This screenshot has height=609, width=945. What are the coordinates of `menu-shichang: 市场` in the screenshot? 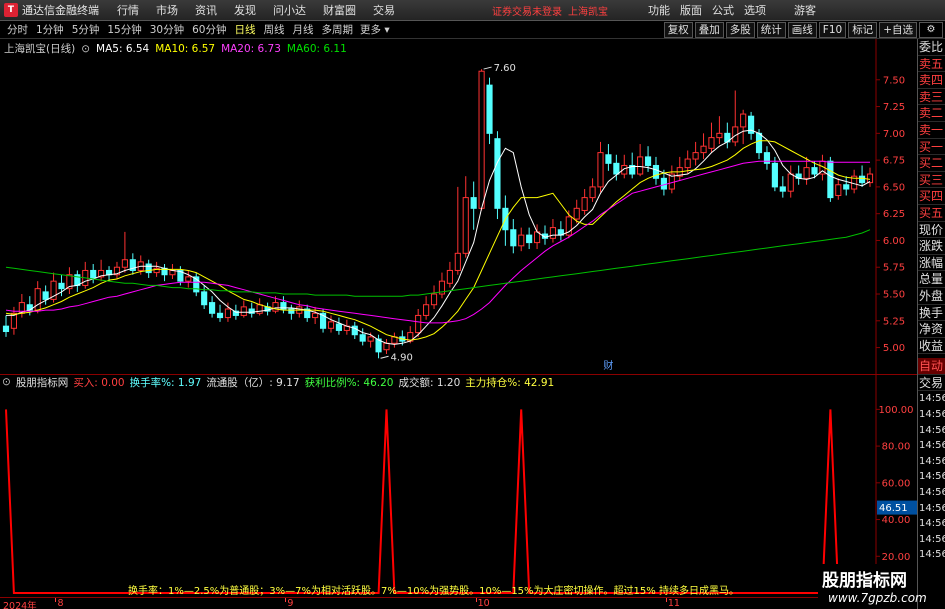 It's located at (167, 10).